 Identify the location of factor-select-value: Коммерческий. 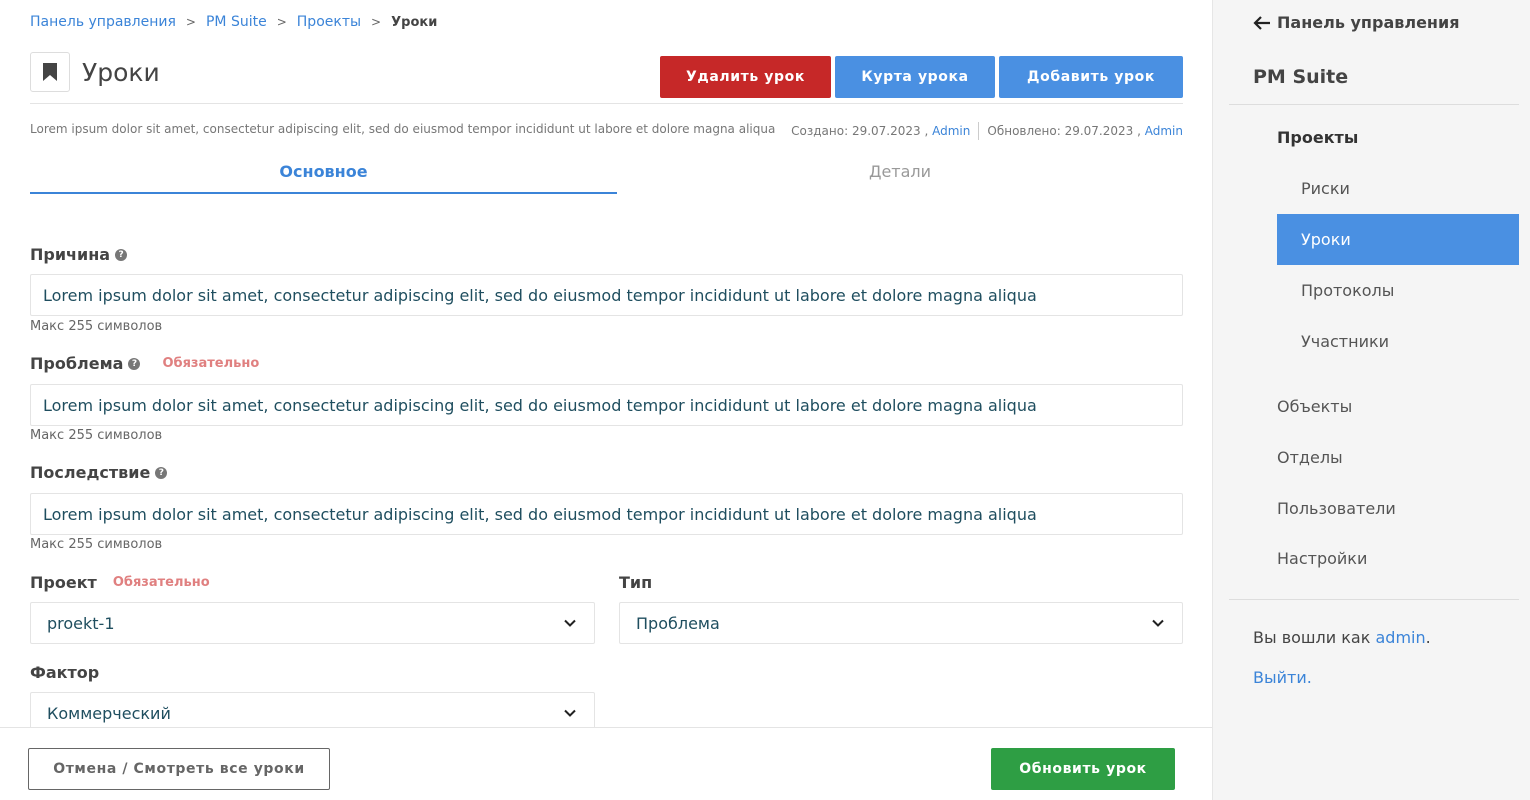
(109, 713).